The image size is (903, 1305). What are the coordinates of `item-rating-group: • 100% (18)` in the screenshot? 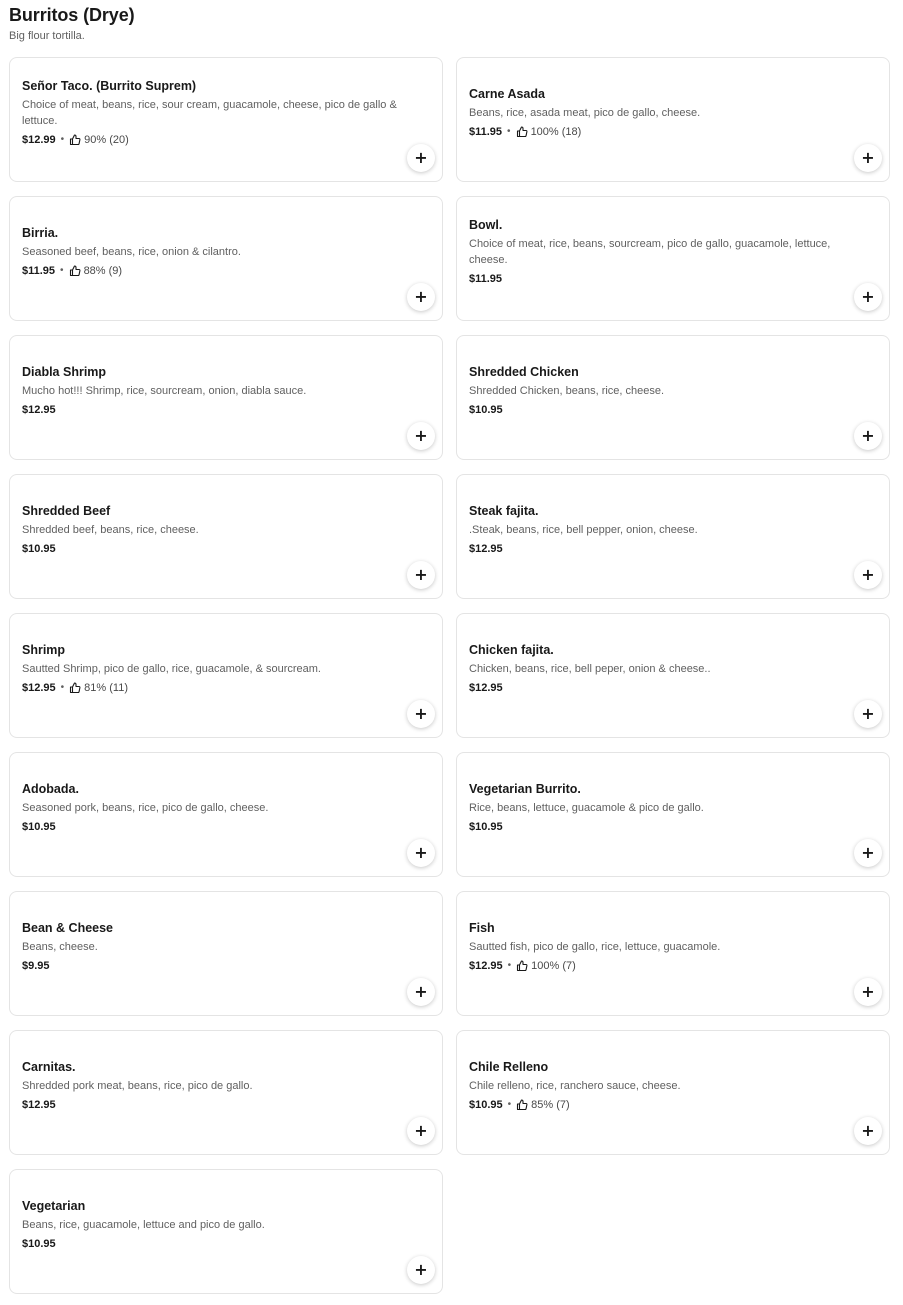 It's located at (541, 132).